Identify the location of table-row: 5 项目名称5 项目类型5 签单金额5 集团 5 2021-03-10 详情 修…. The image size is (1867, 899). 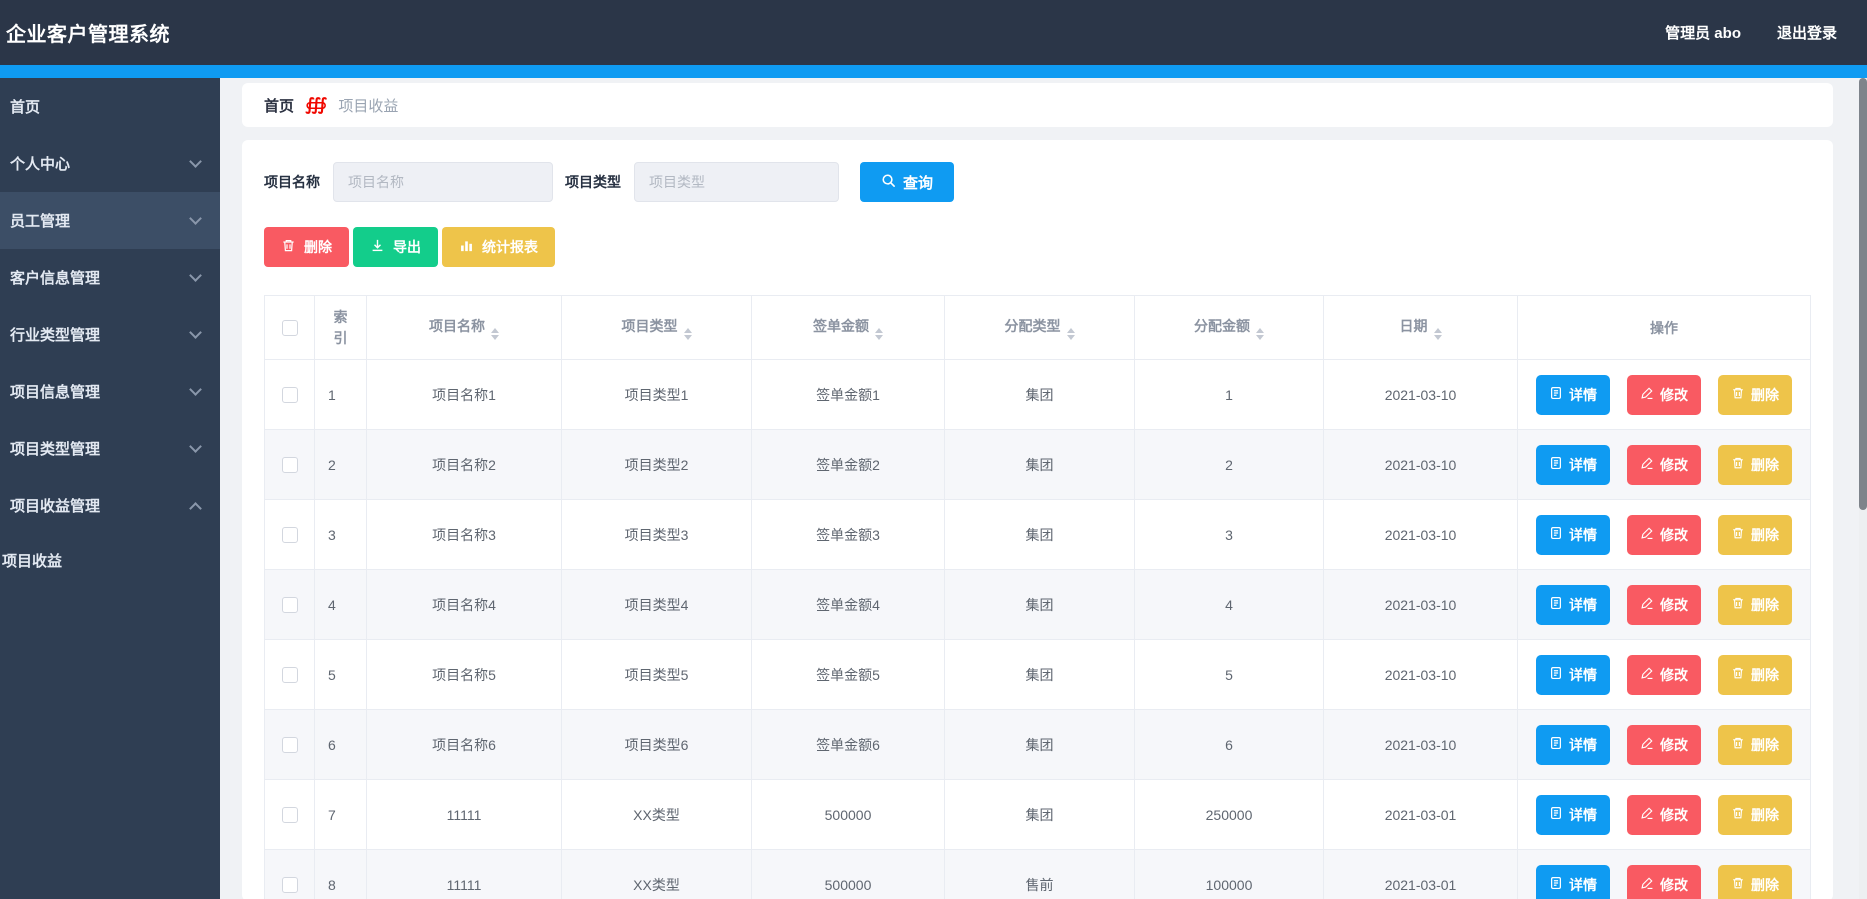
(1037, 674).